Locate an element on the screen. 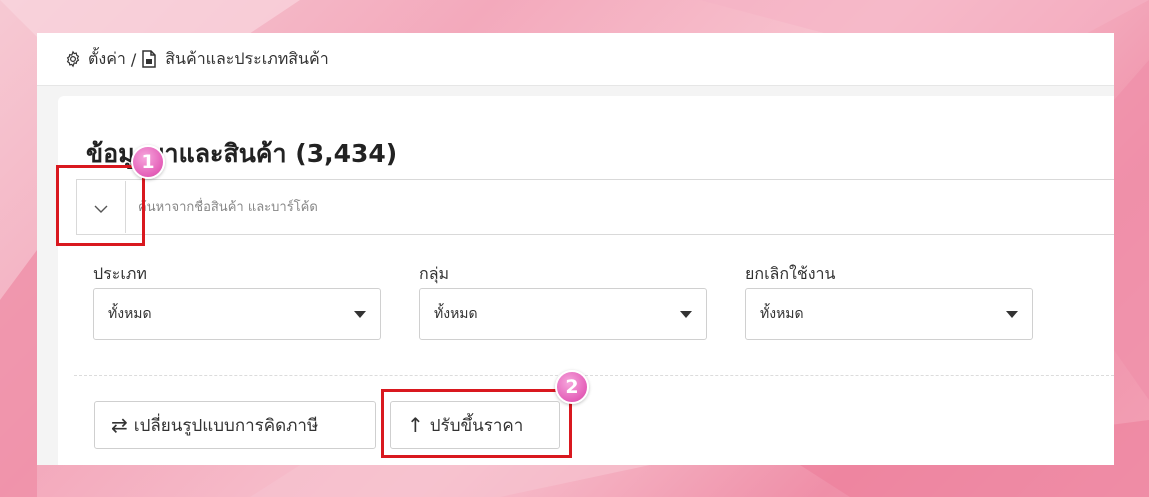 The width and height of the screenshot is (1149, 497). step-badge-2: 2 is located at coordinates (572, 387).